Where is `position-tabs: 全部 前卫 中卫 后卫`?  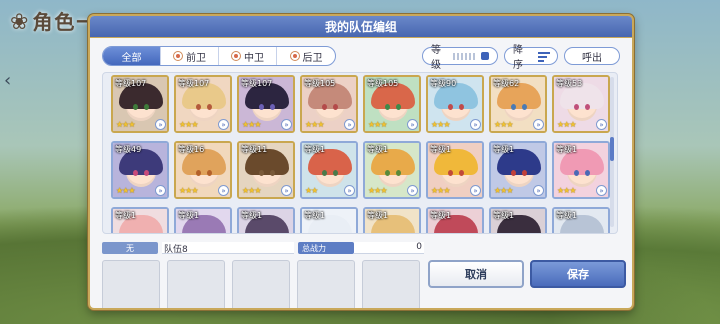
position-tabs: 全部 前卫 中卫 后卫 is located at coordinates (219, 56).